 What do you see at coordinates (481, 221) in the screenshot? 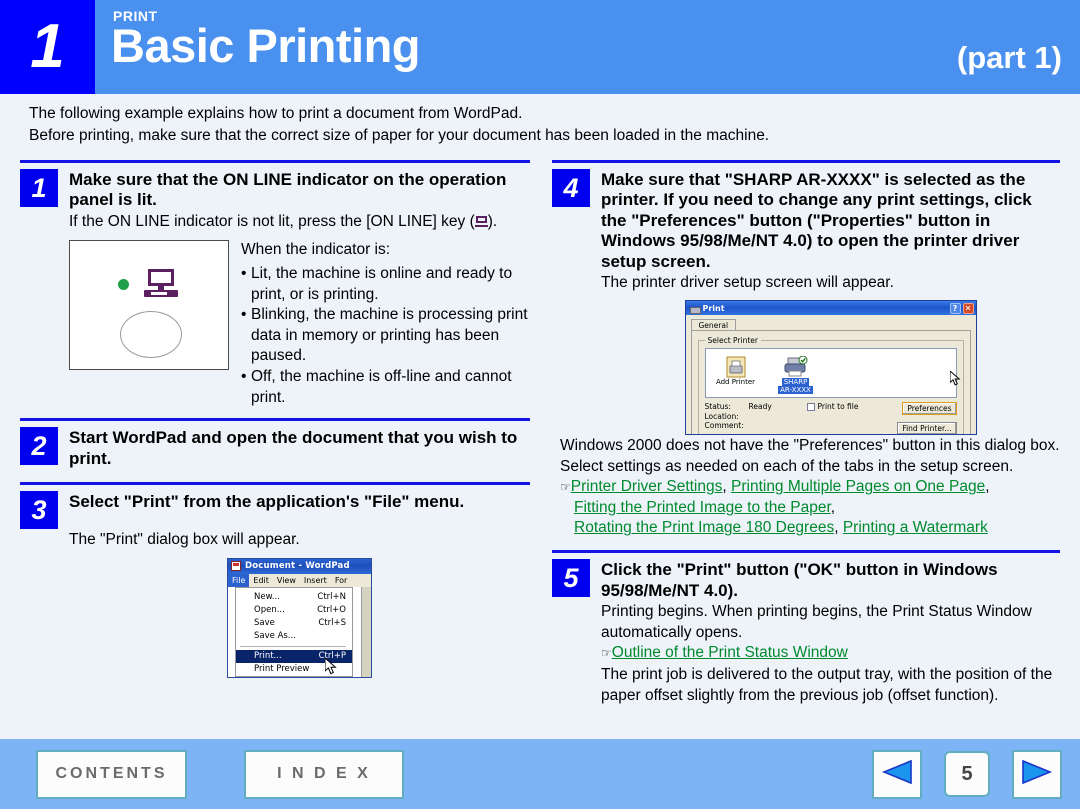
I see `online-key-monitor-icon` at bounding box center [481, 221].